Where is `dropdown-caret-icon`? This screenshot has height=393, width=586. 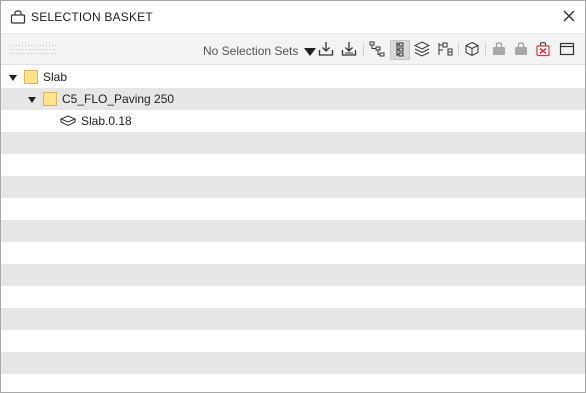 dropdown-caret-icon is located at coordinates (310, 51).